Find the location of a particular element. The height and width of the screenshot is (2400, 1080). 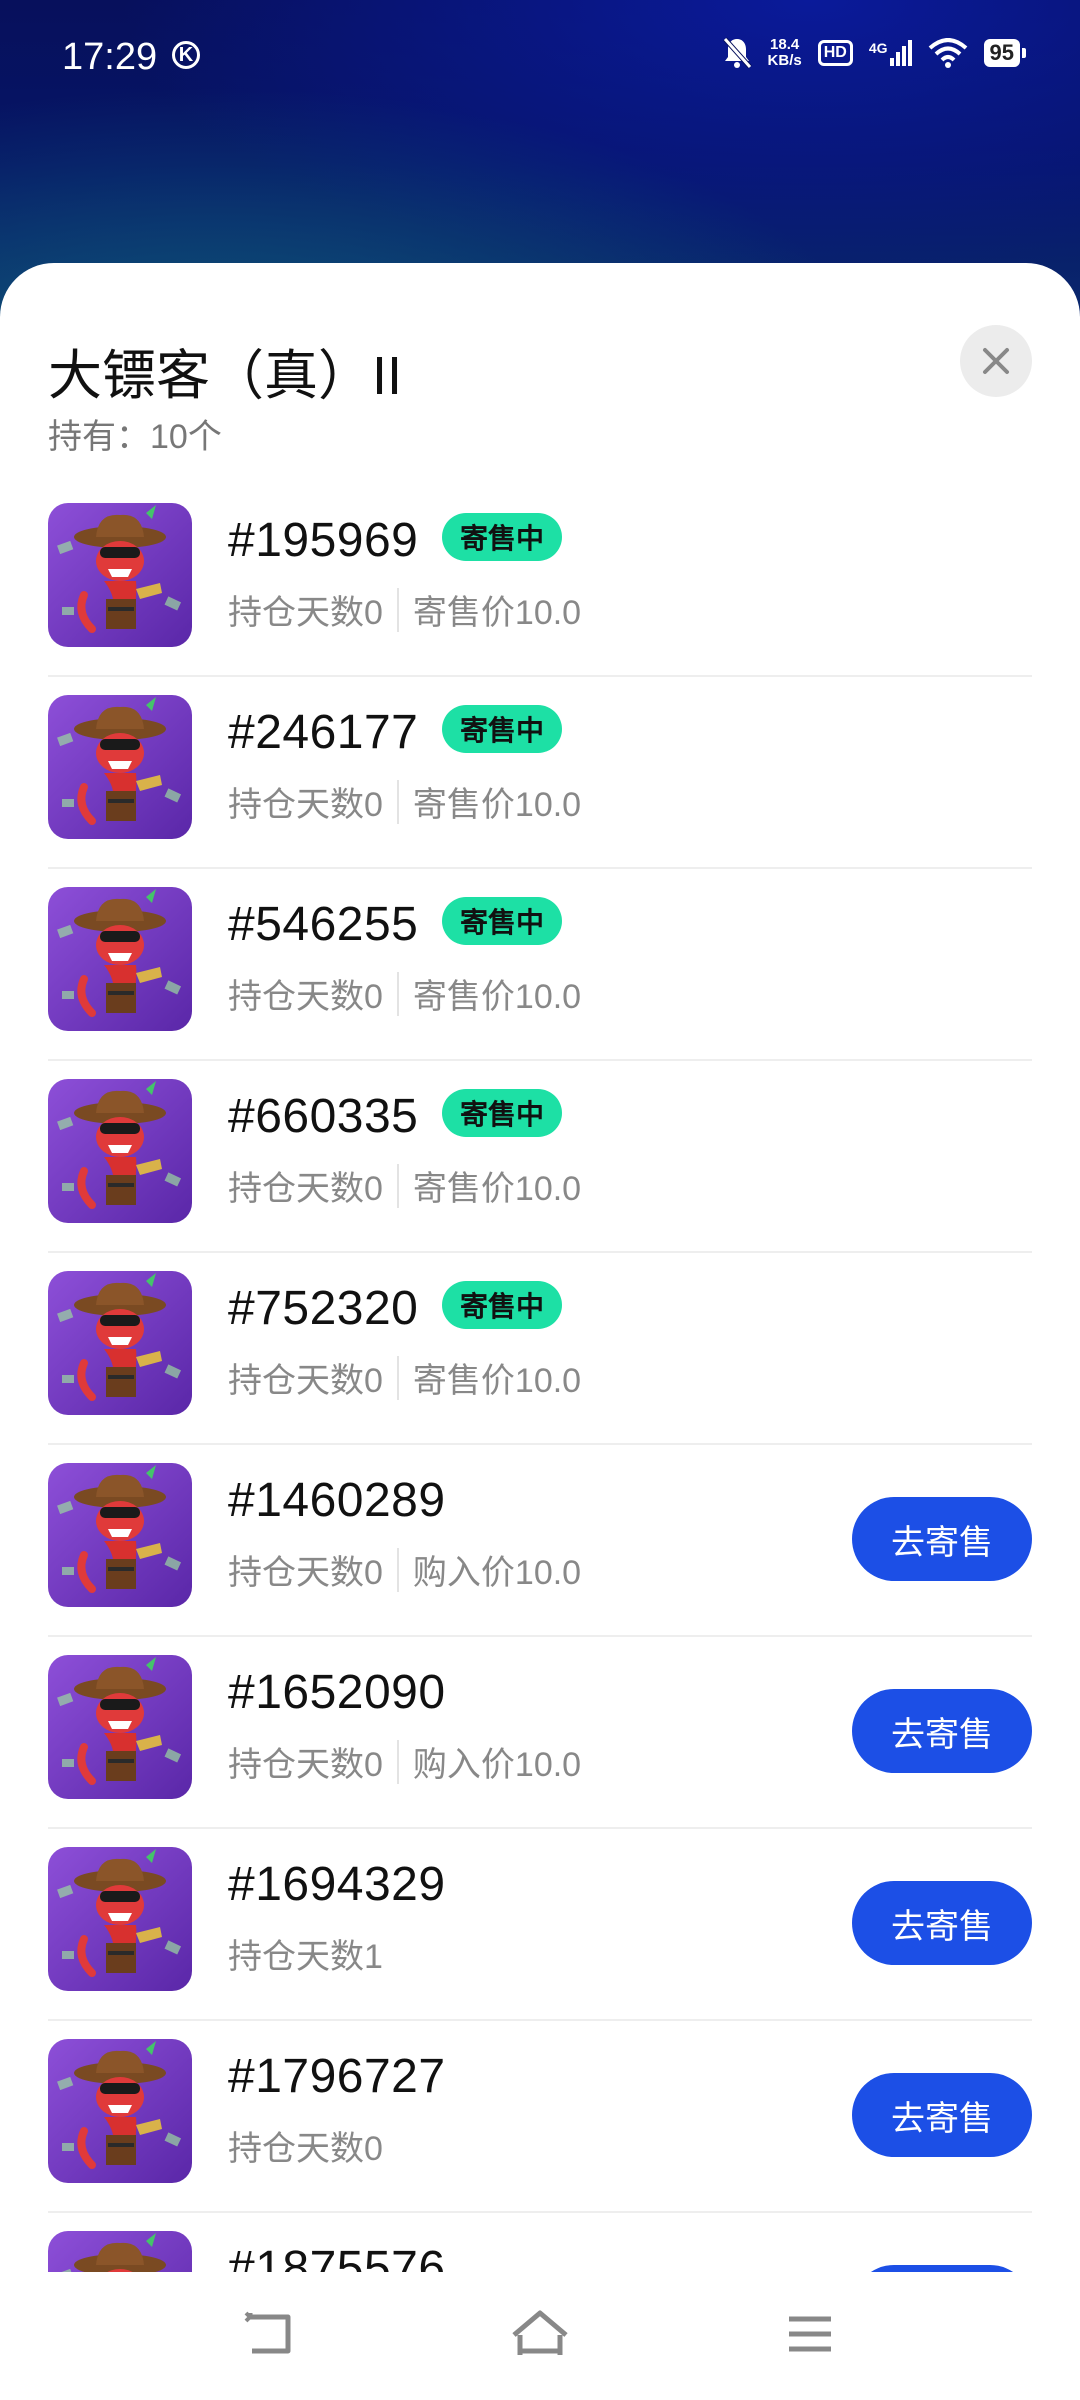

system-nav-bar is located at coordinates (540, 2336).